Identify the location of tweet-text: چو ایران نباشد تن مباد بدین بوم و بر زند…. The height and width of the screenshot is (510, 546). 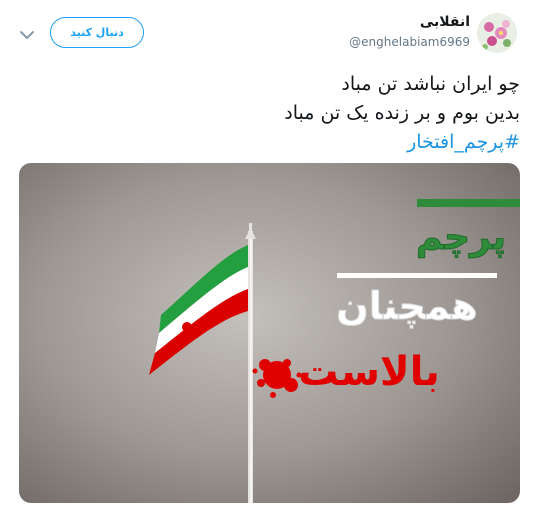
(280, 113).